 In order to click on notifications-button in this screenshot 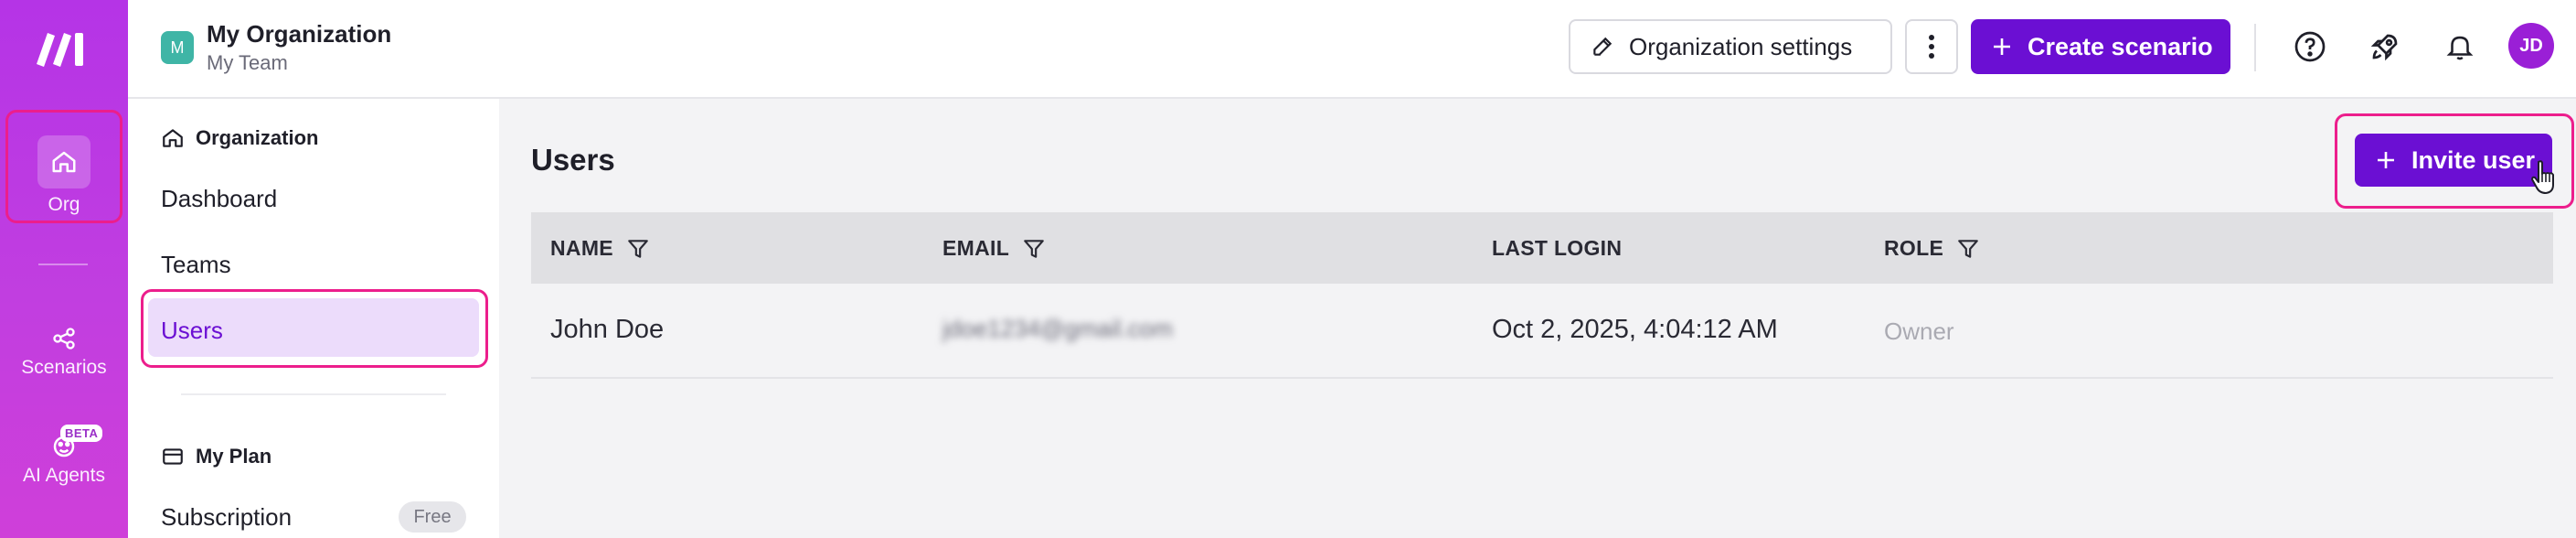, I will do `click(2460, 46)`.